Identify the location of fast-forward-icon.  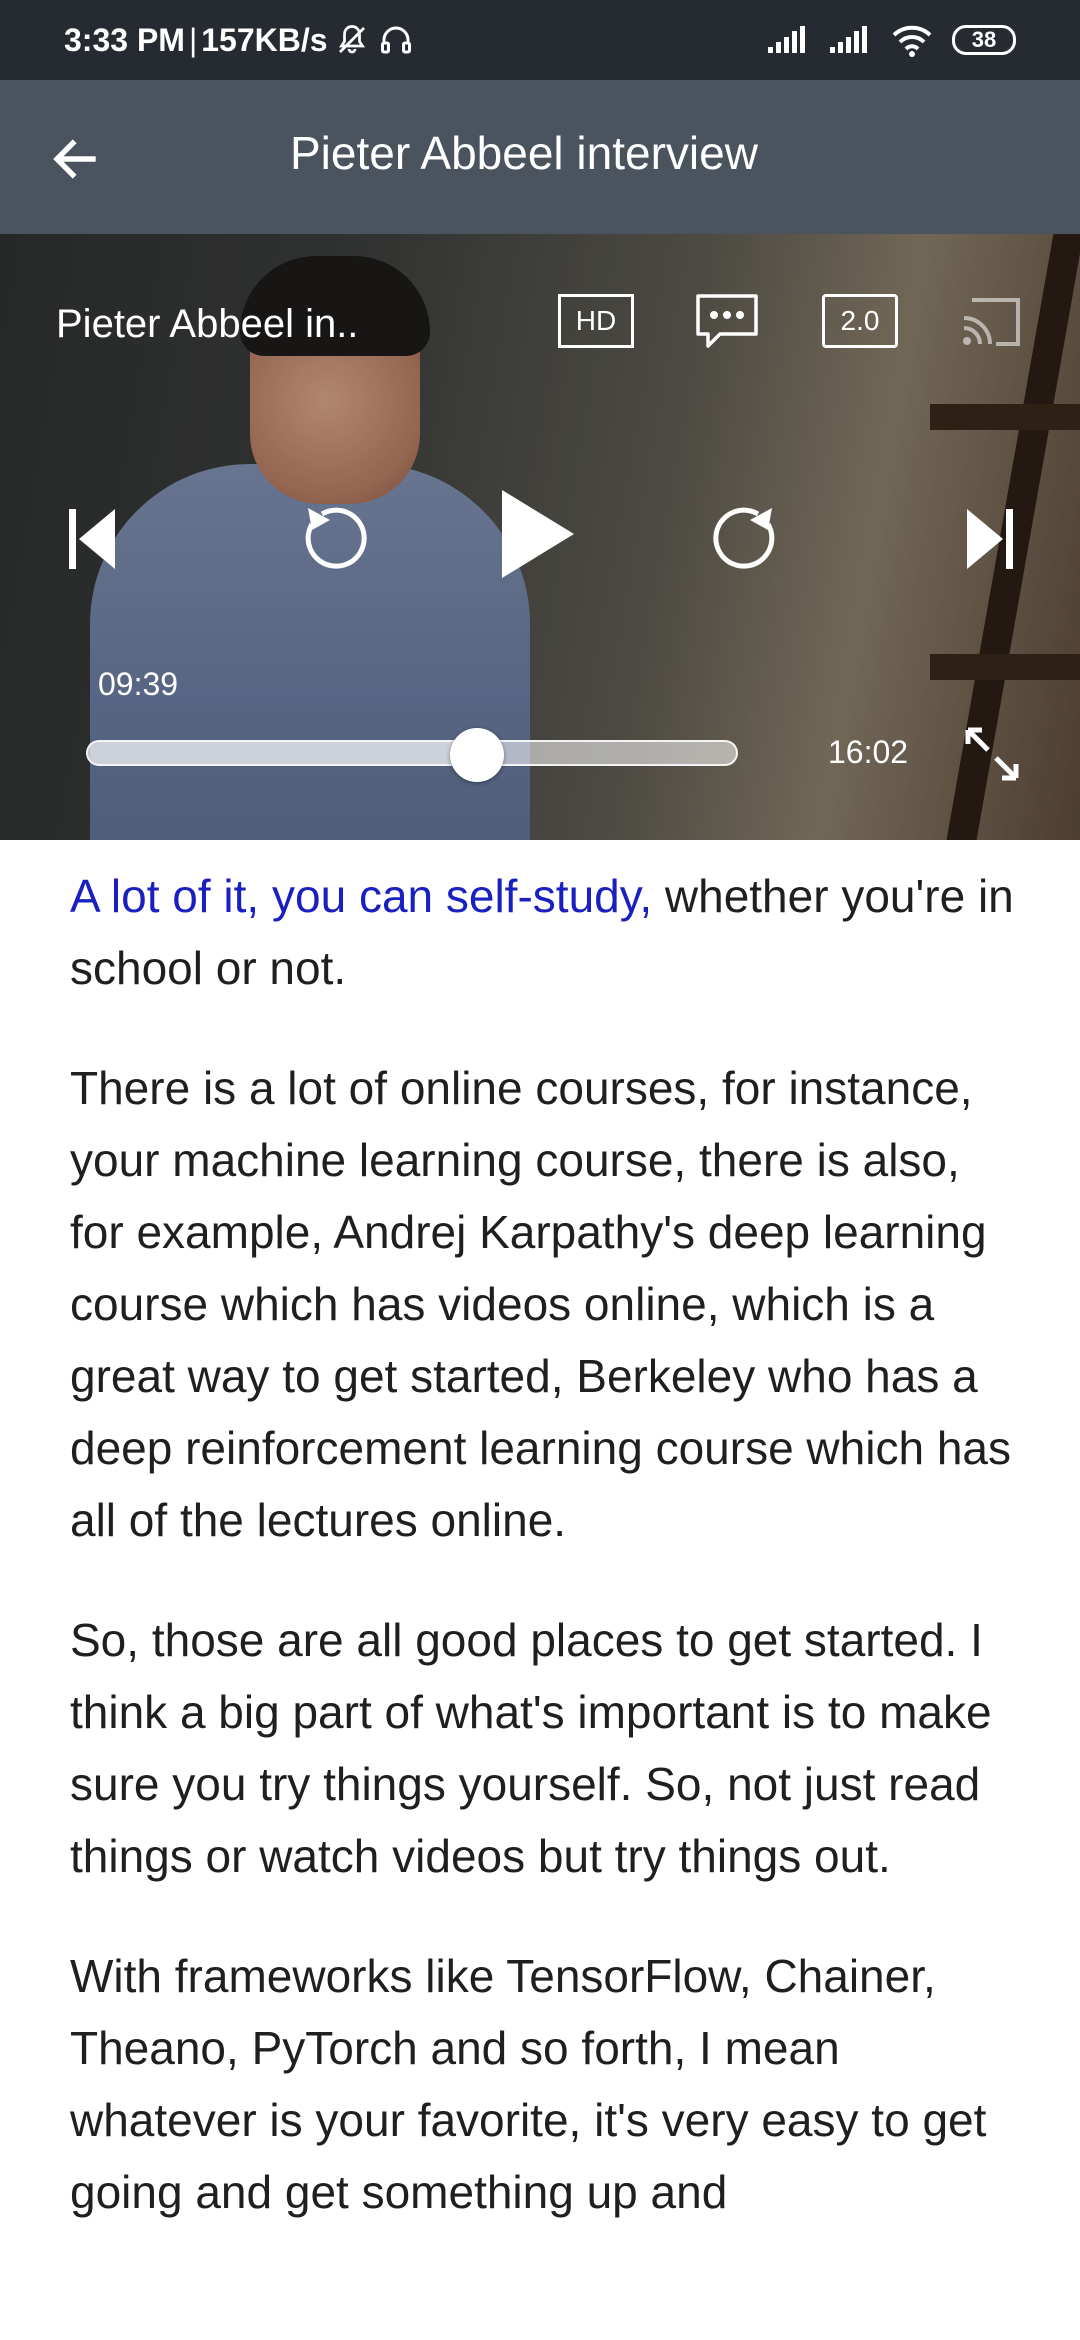
(744, 538).